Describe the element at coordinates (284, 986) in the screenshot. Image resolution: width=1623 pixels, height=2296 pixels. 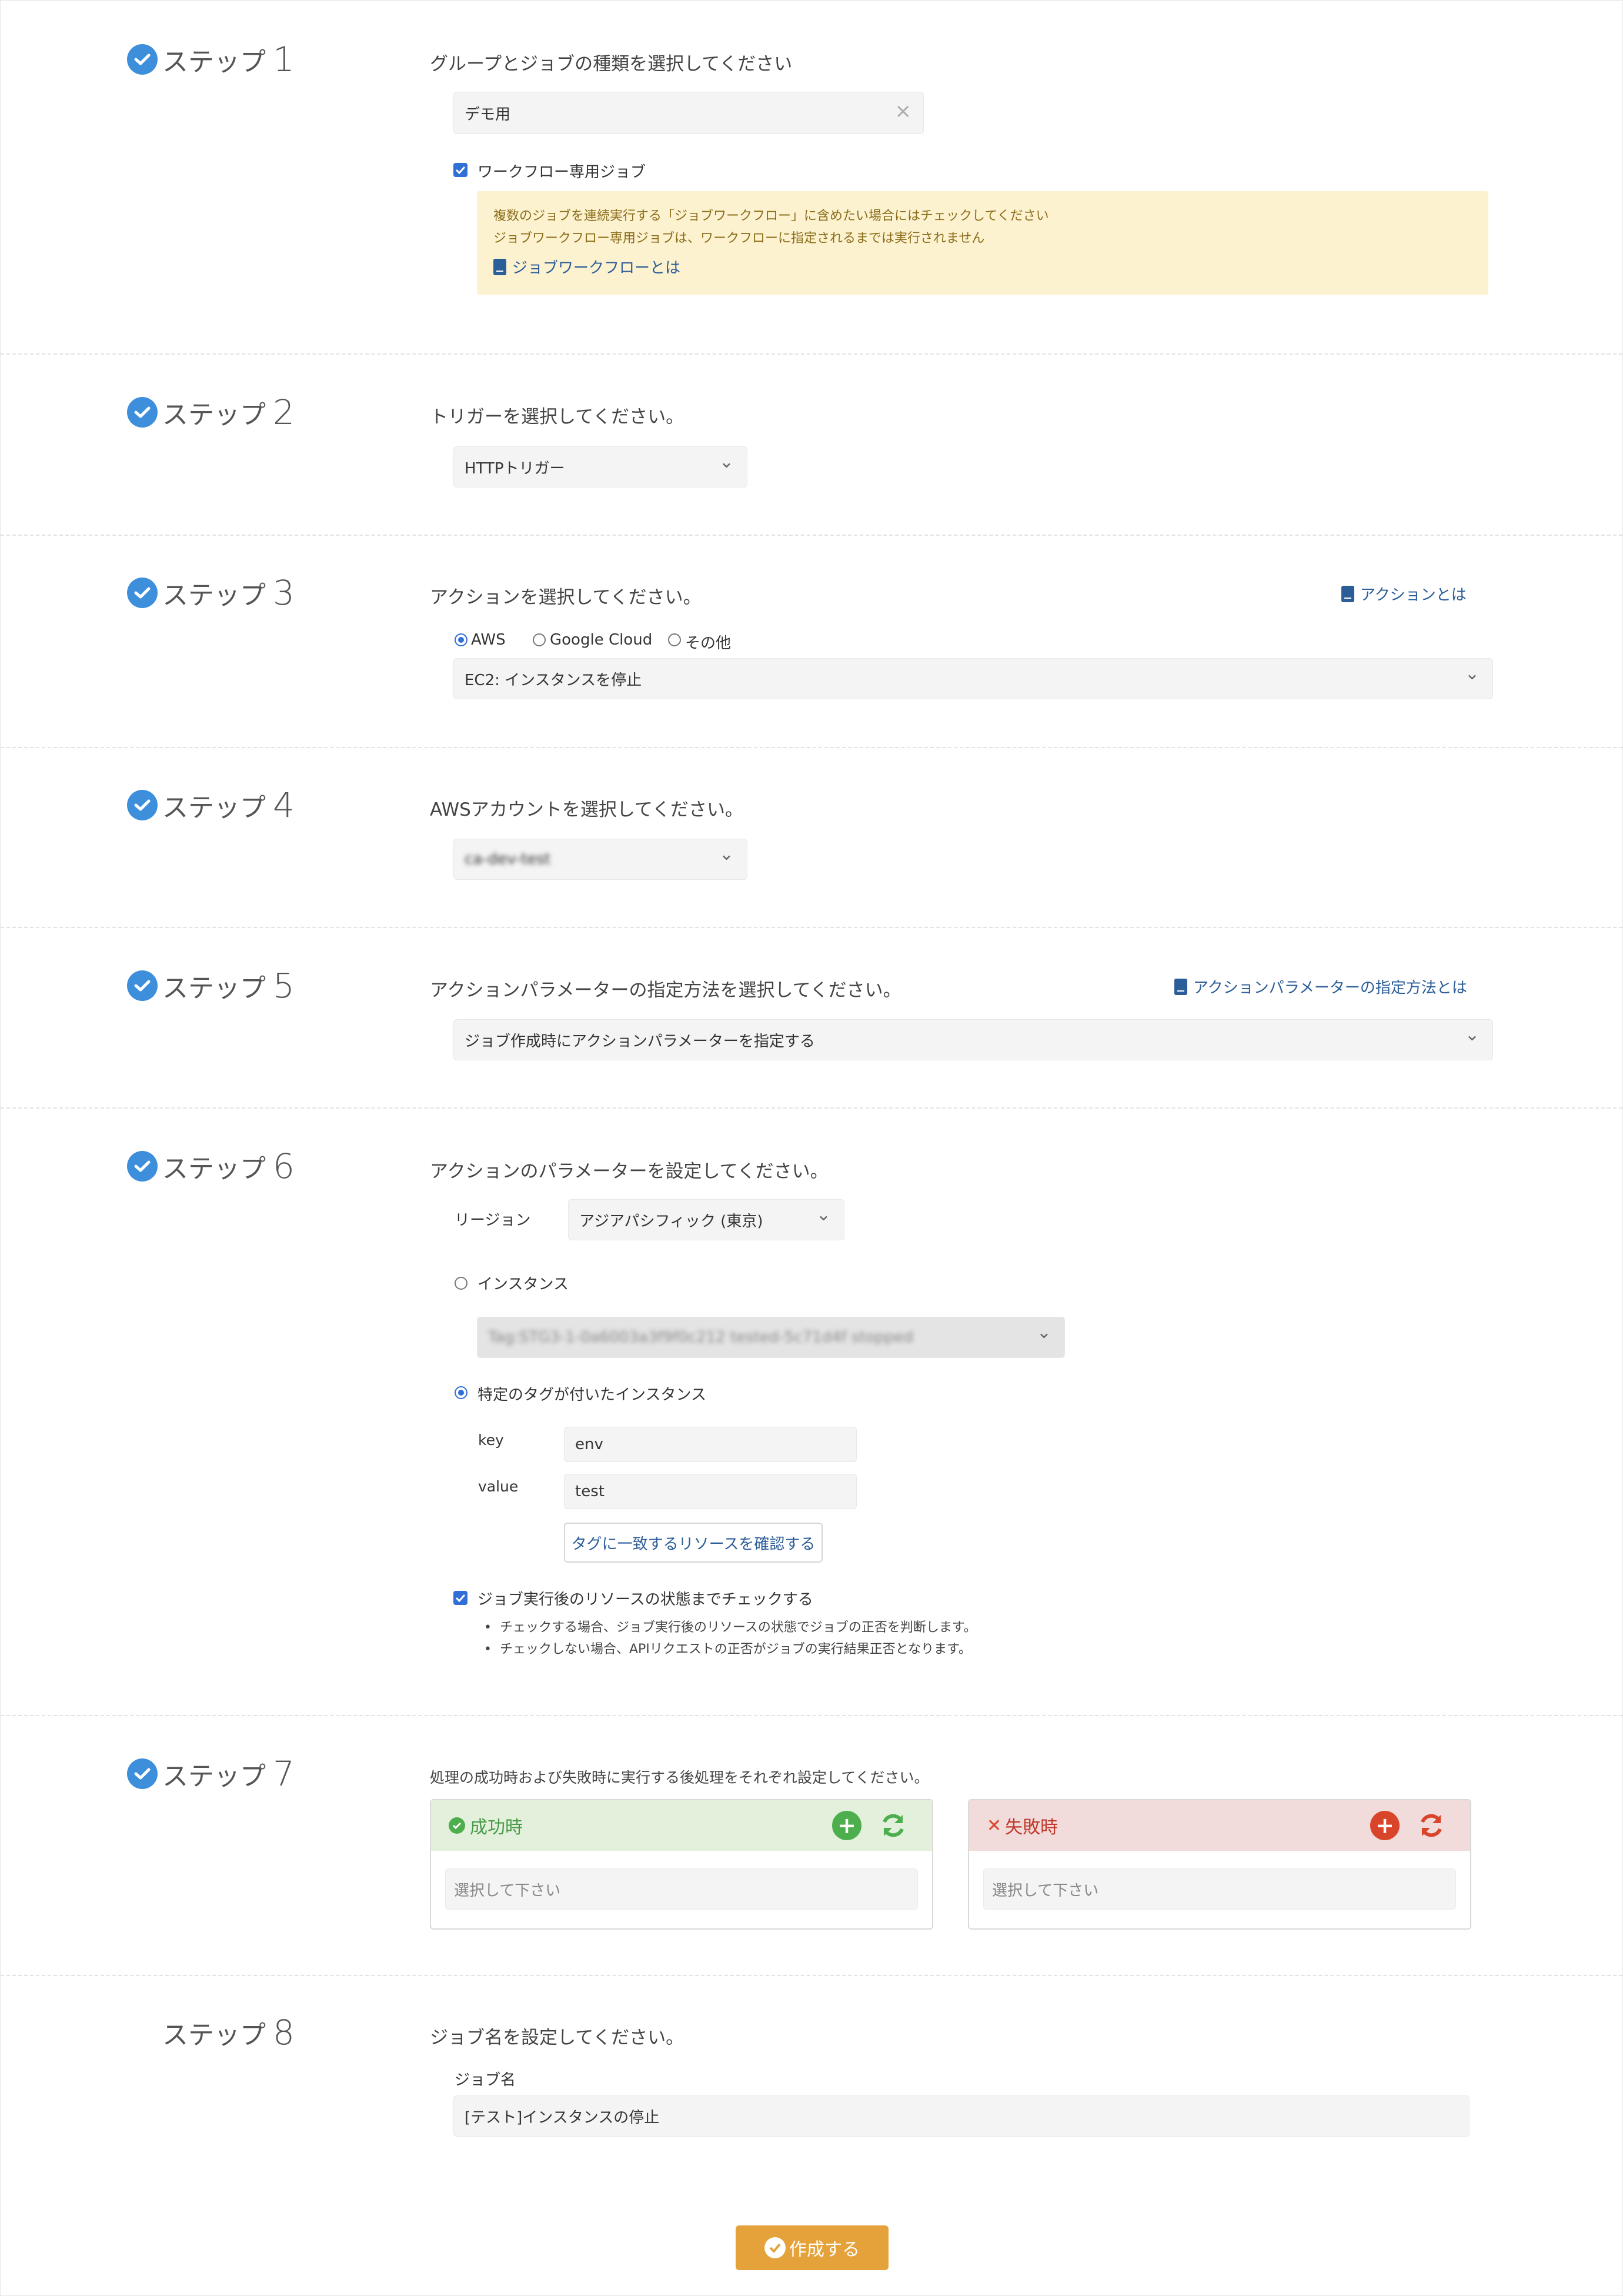
I see `step-number: 5` at that location.